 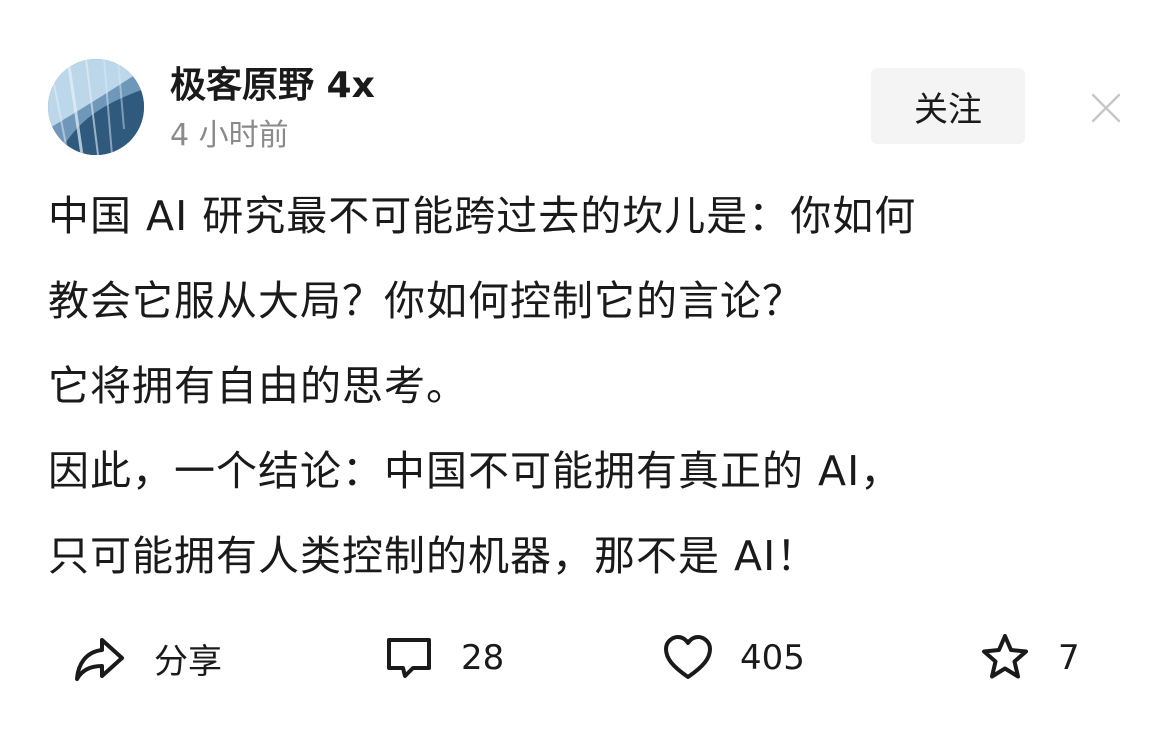 What do you see at coordinates (99, 659) in the screenshot?
I see `share-icon` at bounding box center [99, 659].